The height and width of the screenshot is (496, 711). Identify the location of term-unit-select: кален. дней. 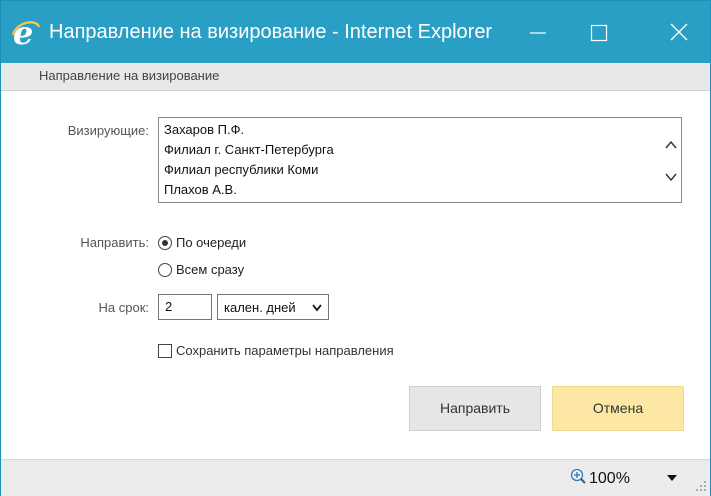
(273, 307).